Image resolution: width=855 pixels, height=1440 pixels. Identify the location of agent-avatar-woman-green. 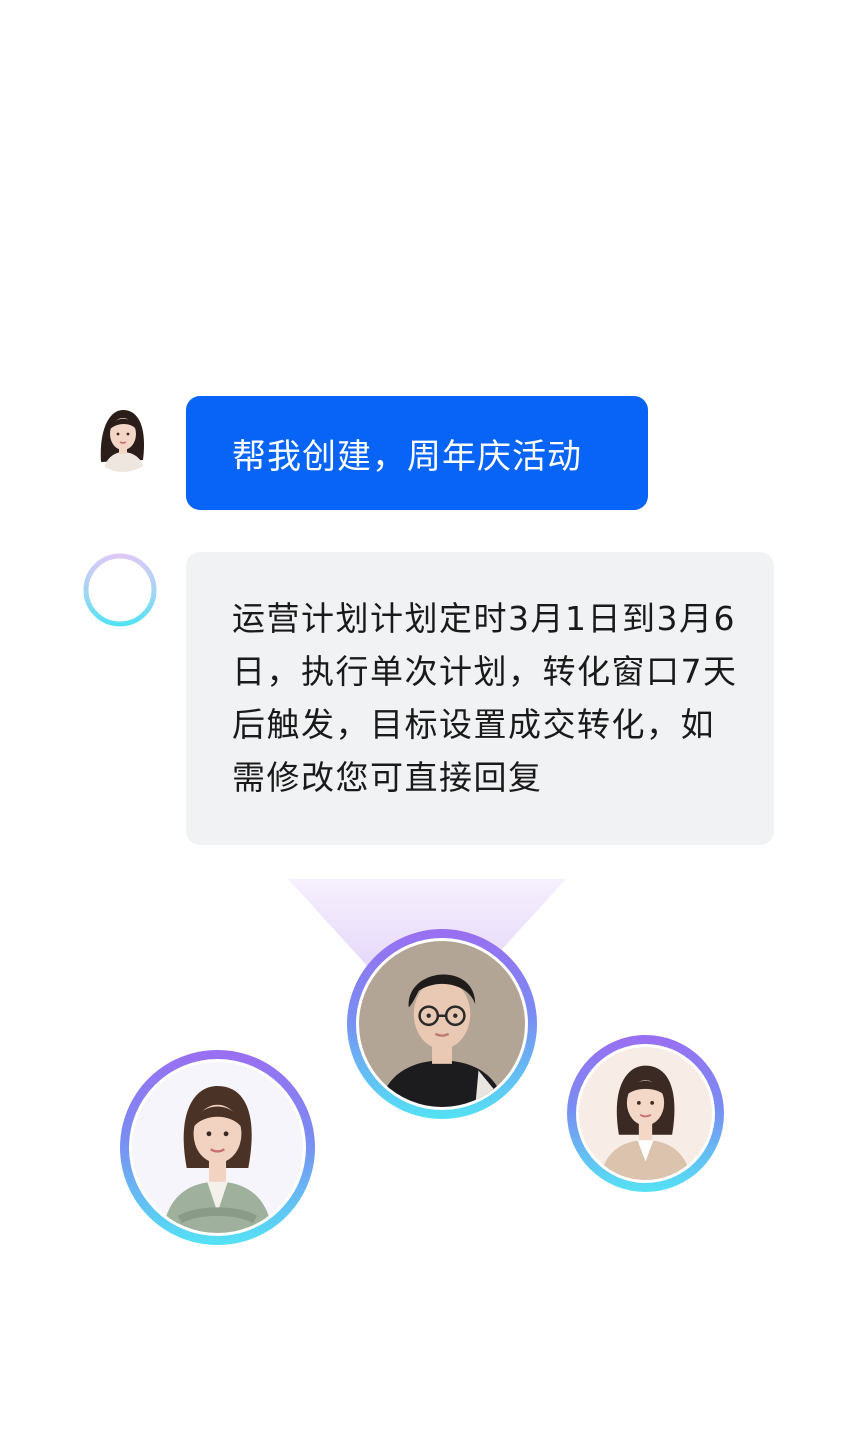
(217, 1147).